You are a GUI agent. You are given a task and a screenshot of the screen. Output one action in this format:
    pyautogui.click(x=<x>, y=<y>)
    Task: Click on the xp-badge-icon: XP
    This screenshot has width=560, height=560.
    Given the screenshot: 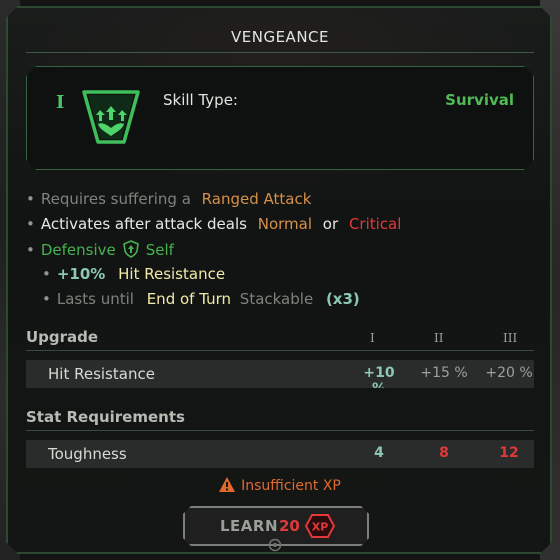 What is the action you would take?
    pyautogui.click(x=320, y=526)
    